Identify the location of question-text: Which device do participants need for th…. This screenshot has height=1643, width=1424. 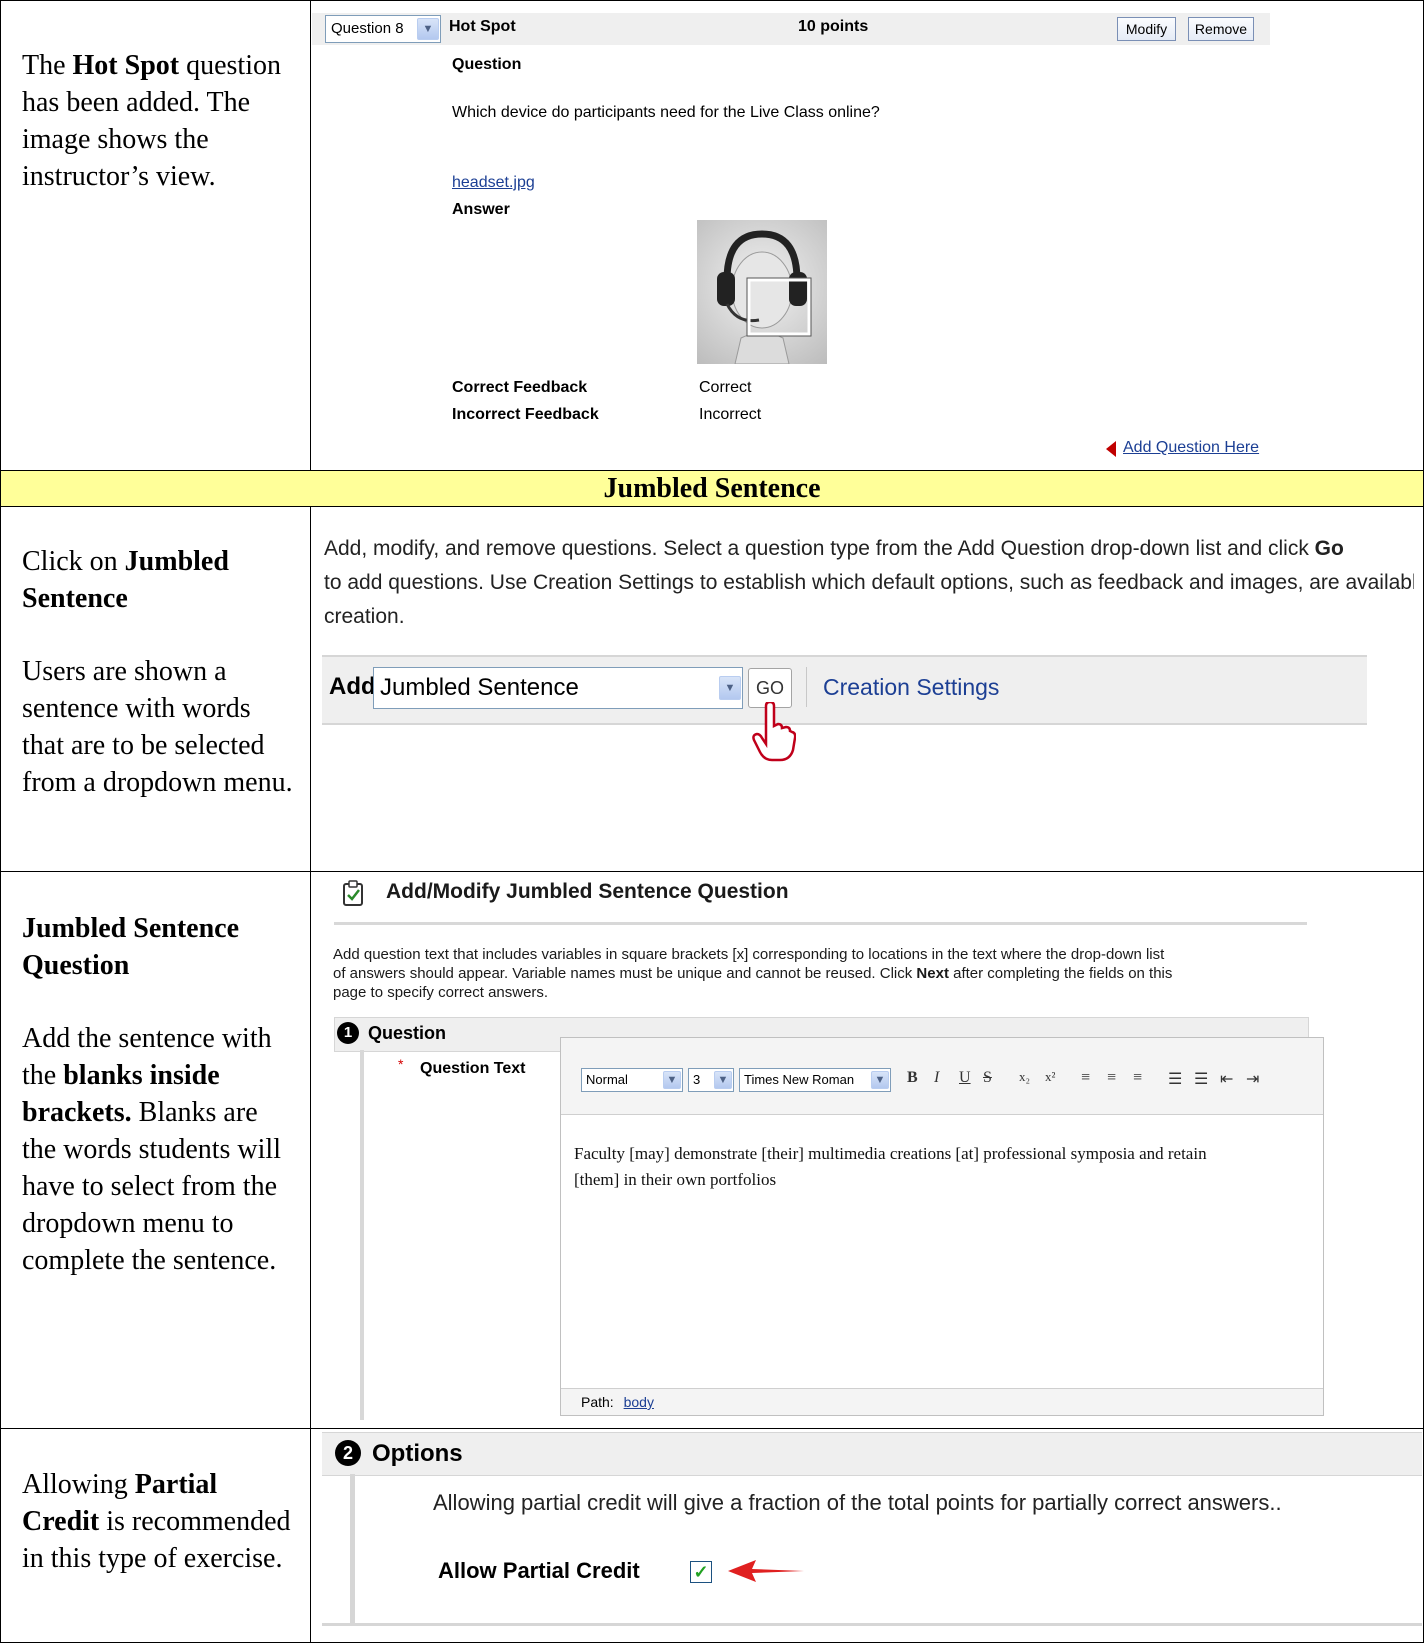
(666, 112).